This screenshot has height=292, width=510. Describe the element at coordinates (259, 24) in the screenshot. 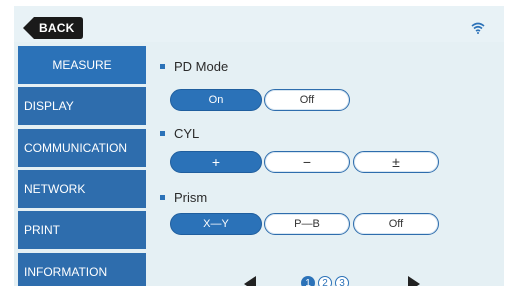

I see `top-bar: BACK` at that location.